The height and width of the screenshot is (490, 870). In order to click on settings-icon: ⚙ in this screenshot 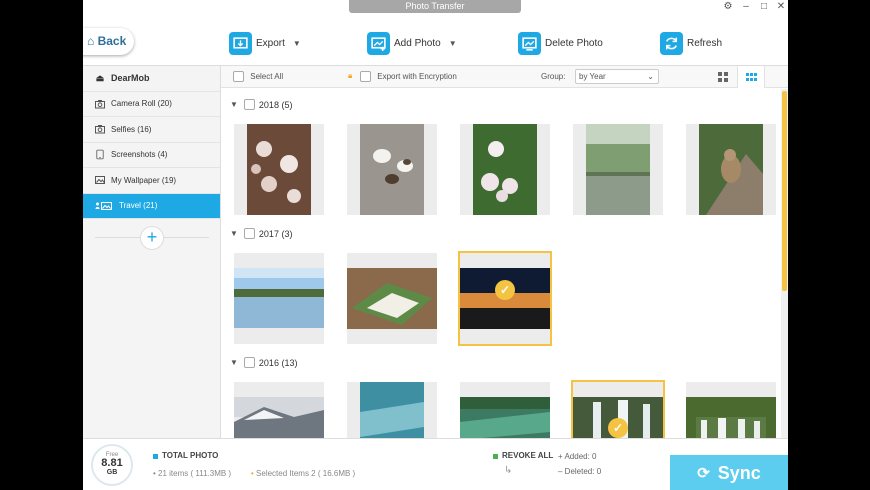, I will do `click(728, 6)`.